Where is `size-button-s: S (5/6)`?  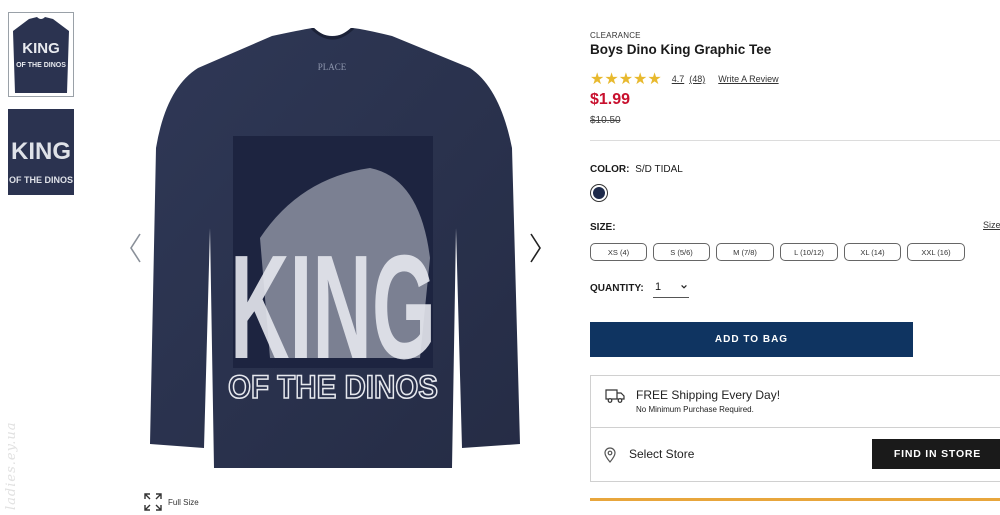
size-button-s: S (5/6) is located at coordinates (681, 252).